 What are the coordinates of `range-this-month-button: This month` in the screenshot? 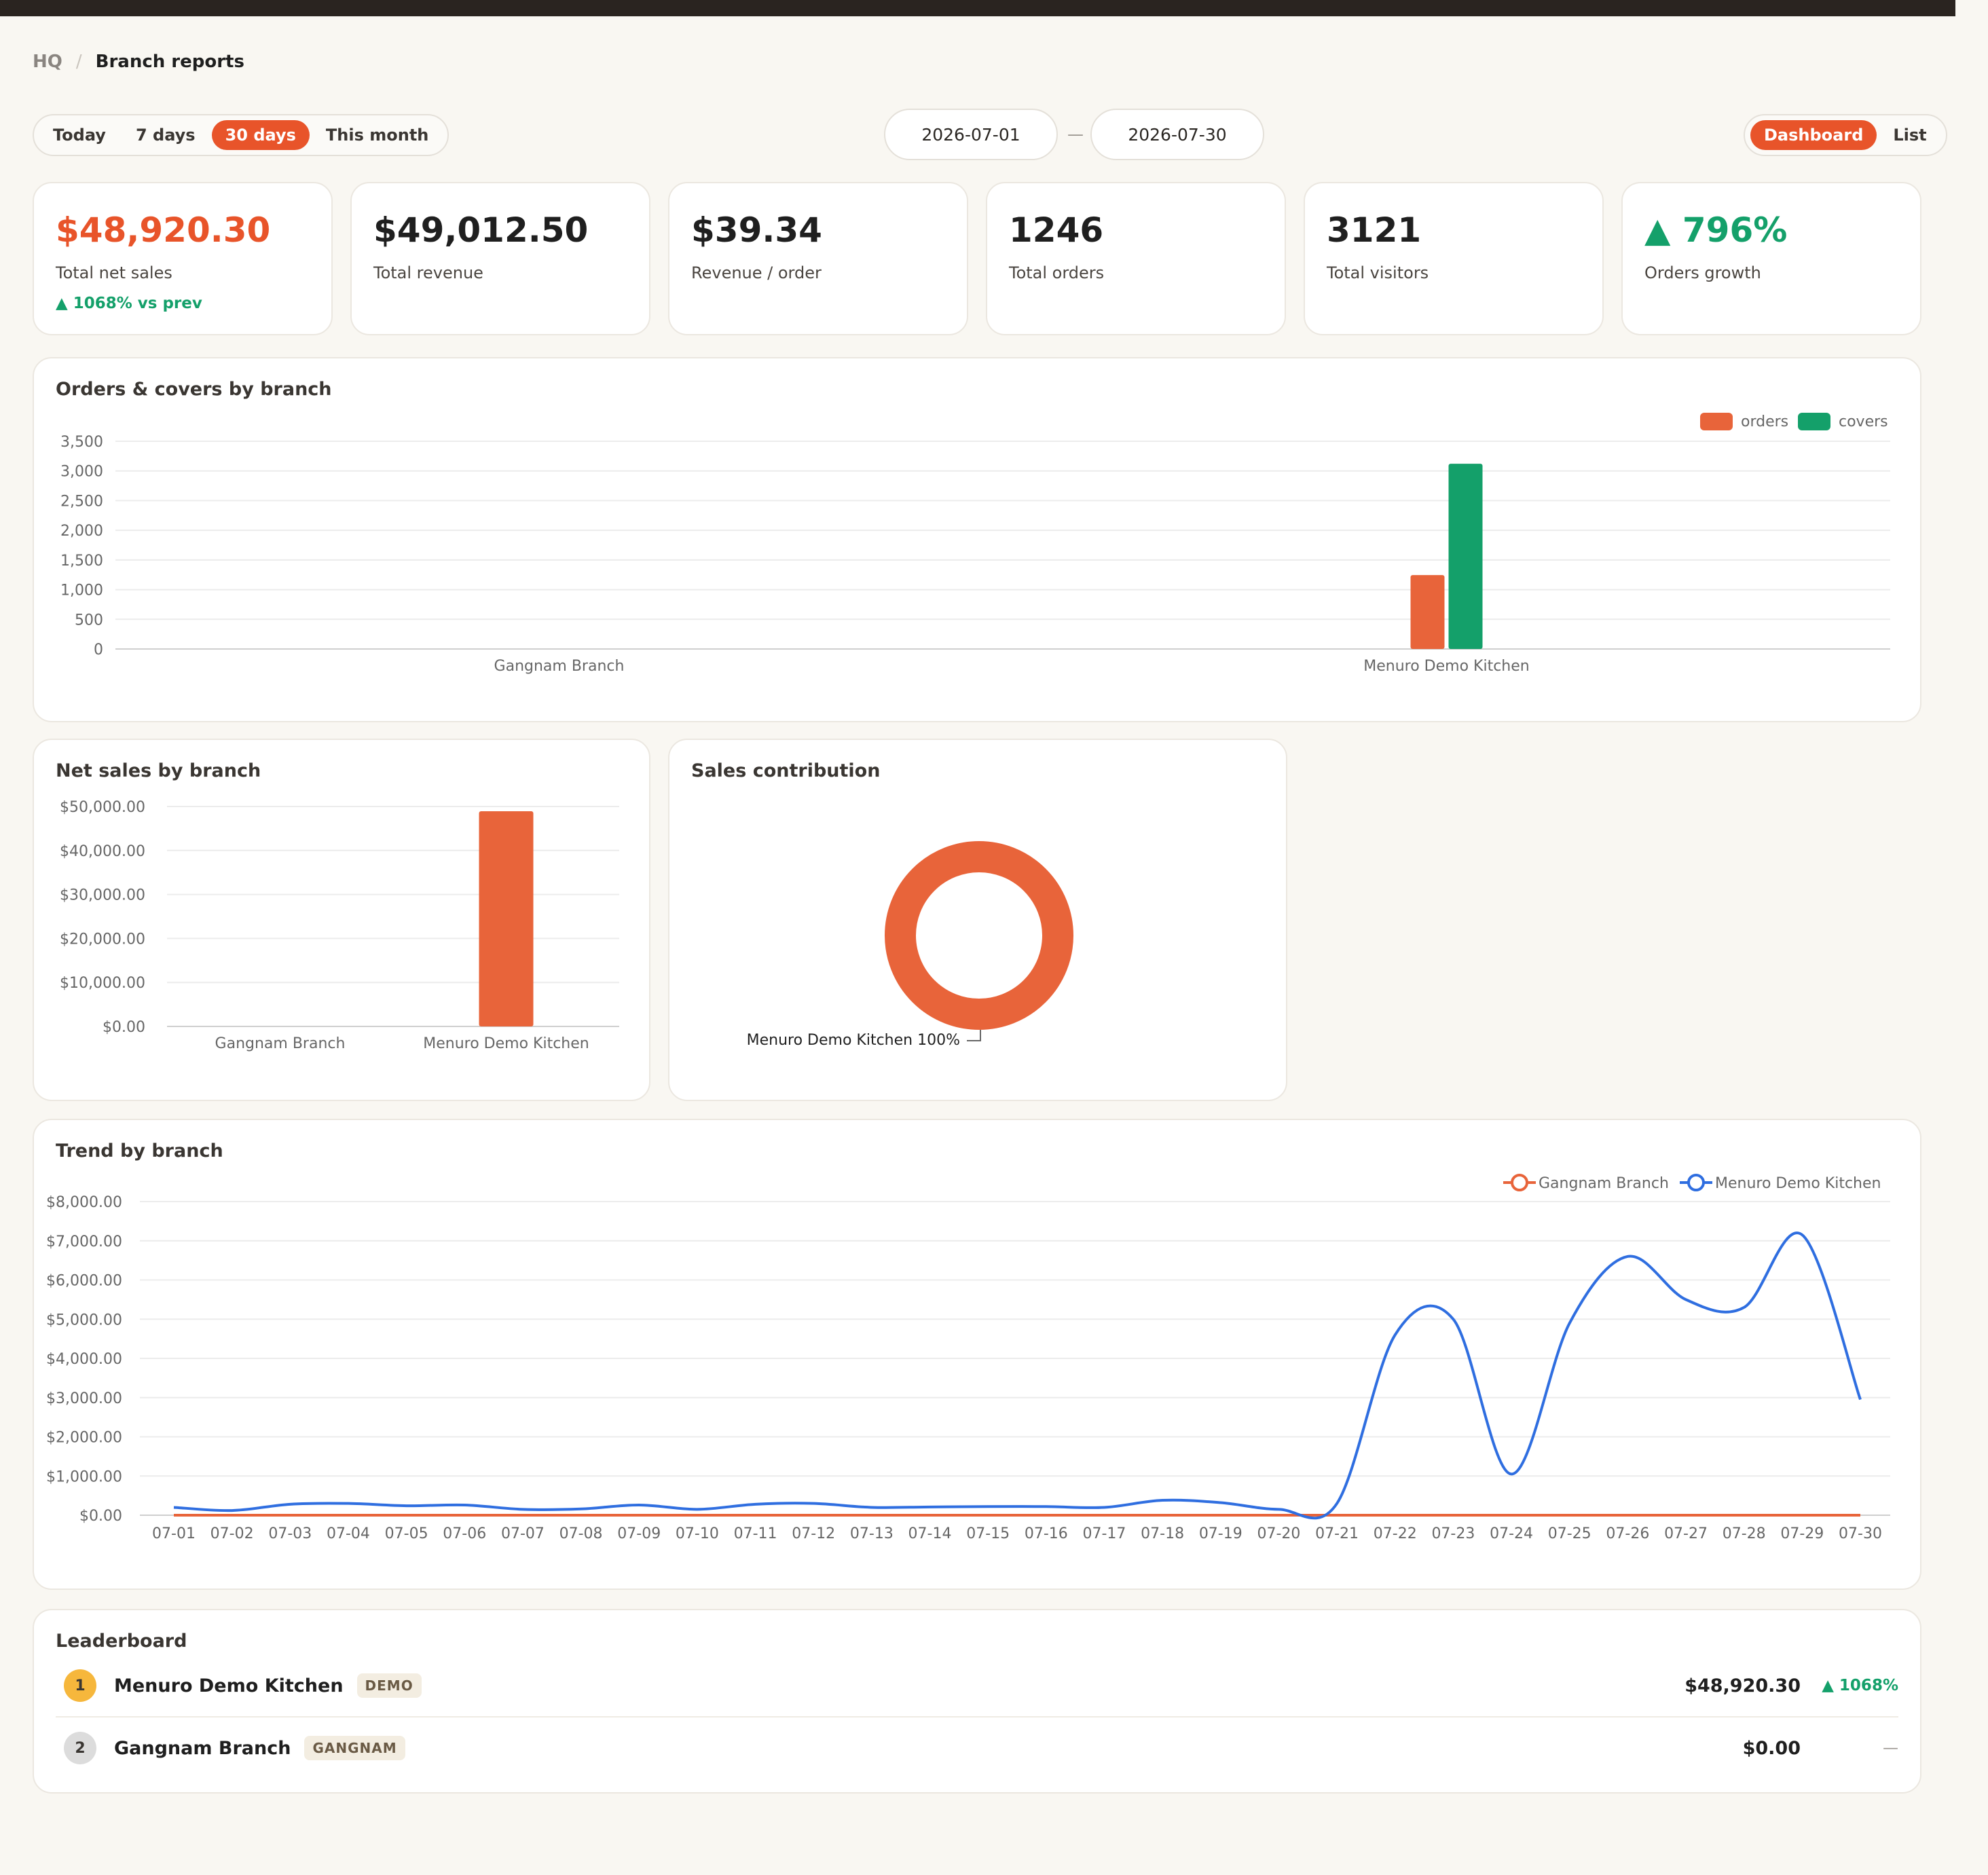 It's located at (377, 135).